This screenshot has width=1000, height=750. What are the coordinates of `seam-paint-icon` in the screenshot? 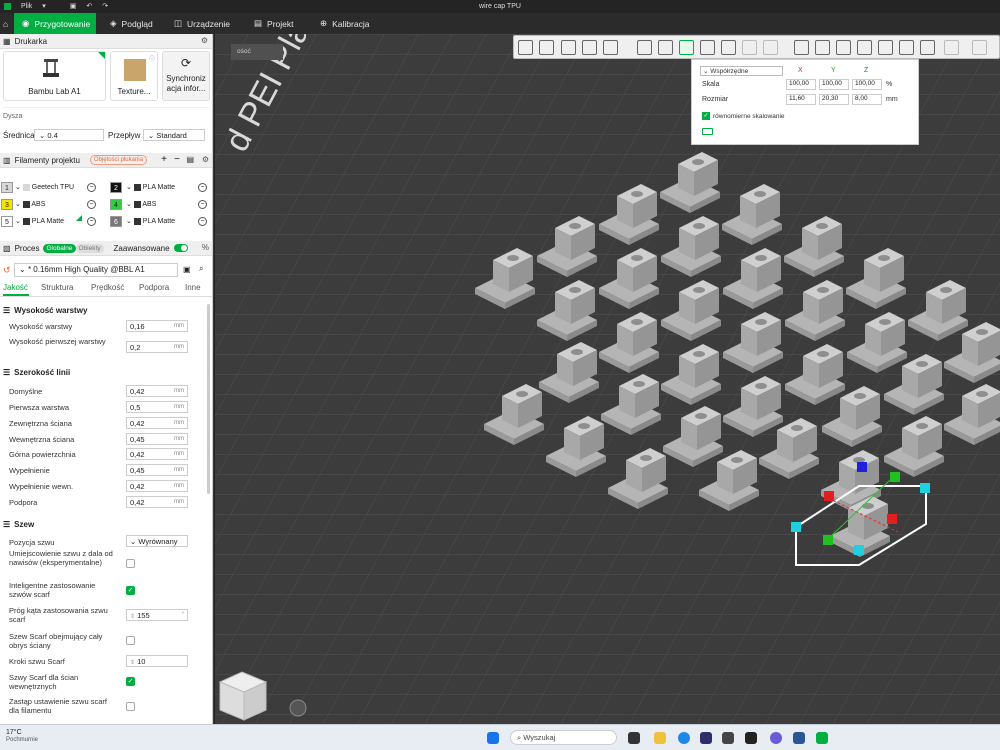 It's located at (843, 47).